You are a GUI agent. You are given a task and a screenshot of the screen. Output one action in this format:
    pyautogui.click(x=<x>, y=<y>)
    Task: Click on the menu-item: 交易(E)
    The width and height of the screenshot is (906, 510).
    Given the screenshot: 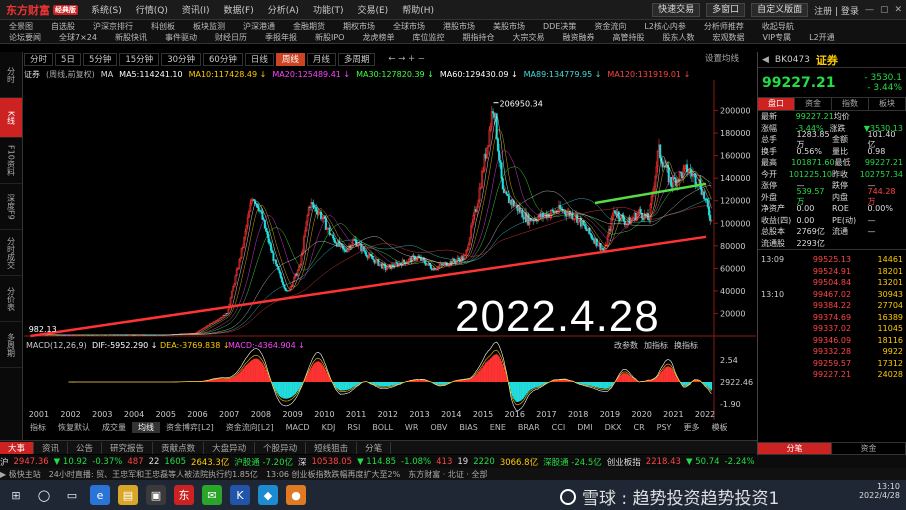 What is the action you would take?
    pyautogui.click(x=372, y=11)
    